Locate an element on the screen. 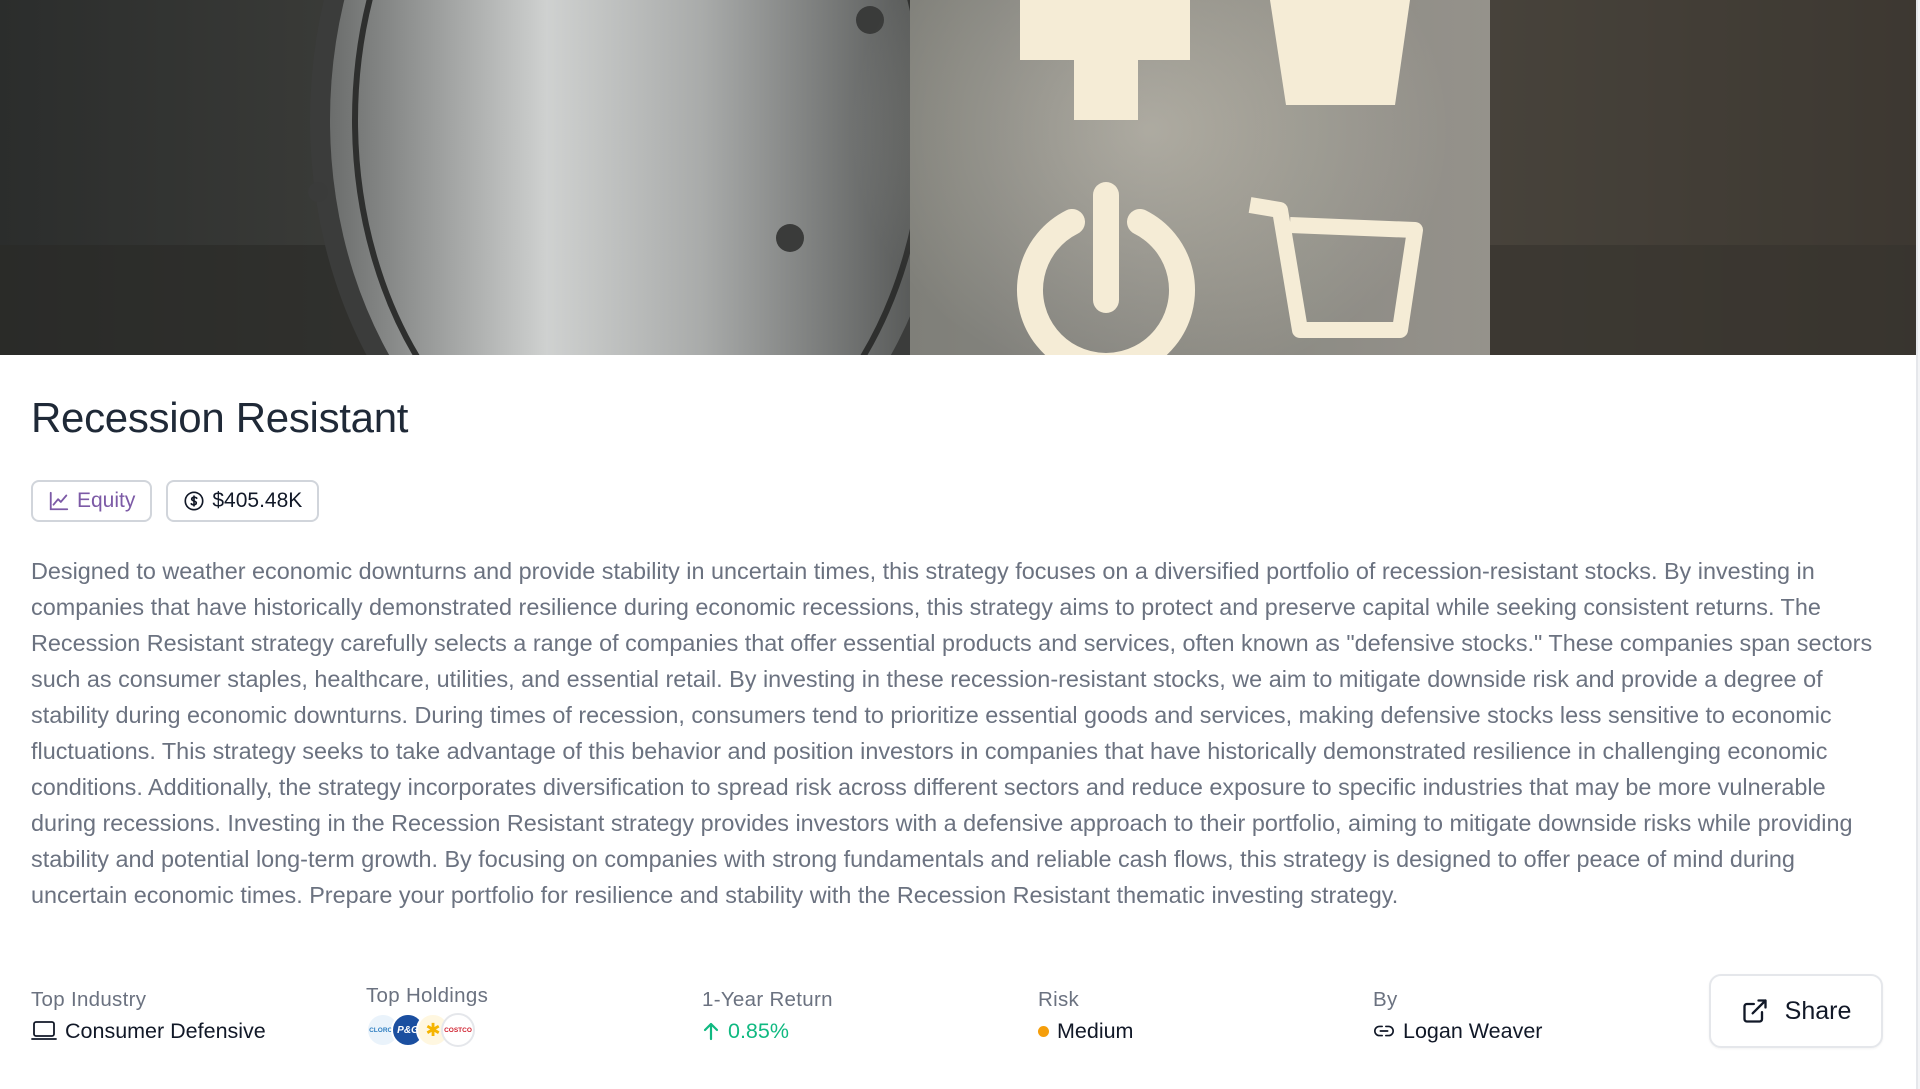  equity-tag: Equity is located at coordinates (92, 501).